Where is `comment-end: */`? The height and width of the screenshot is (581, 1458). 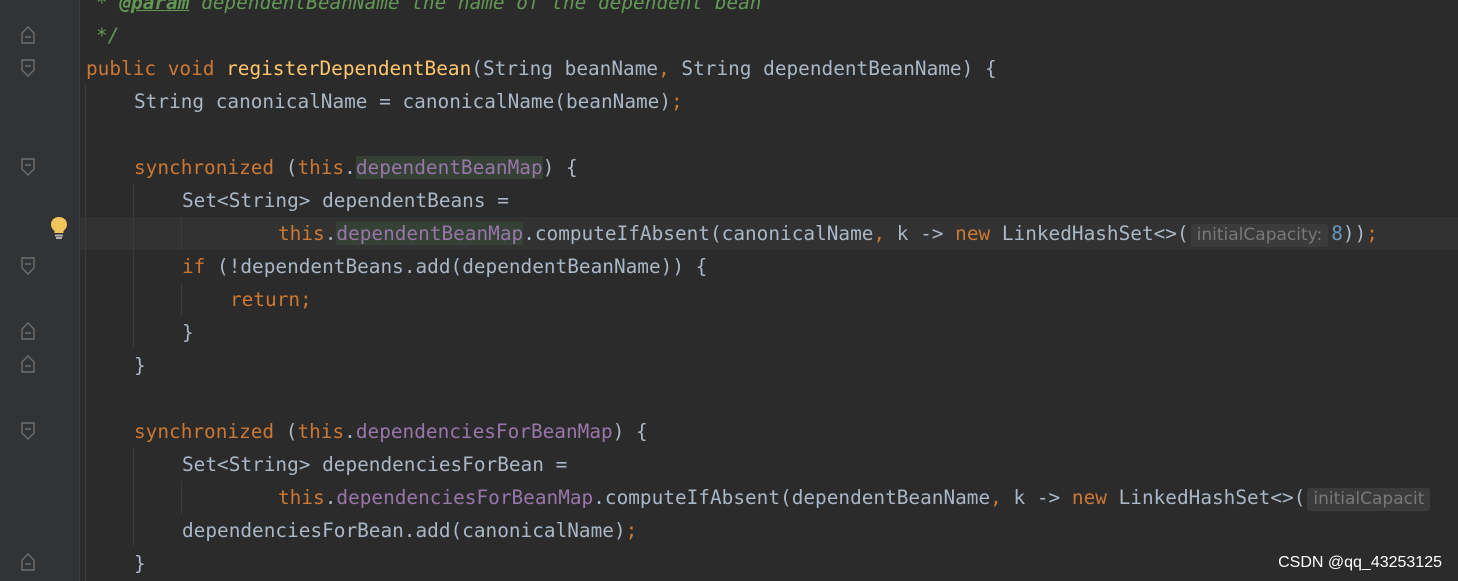
comment-end: */ is located at coordinates (108, 35).